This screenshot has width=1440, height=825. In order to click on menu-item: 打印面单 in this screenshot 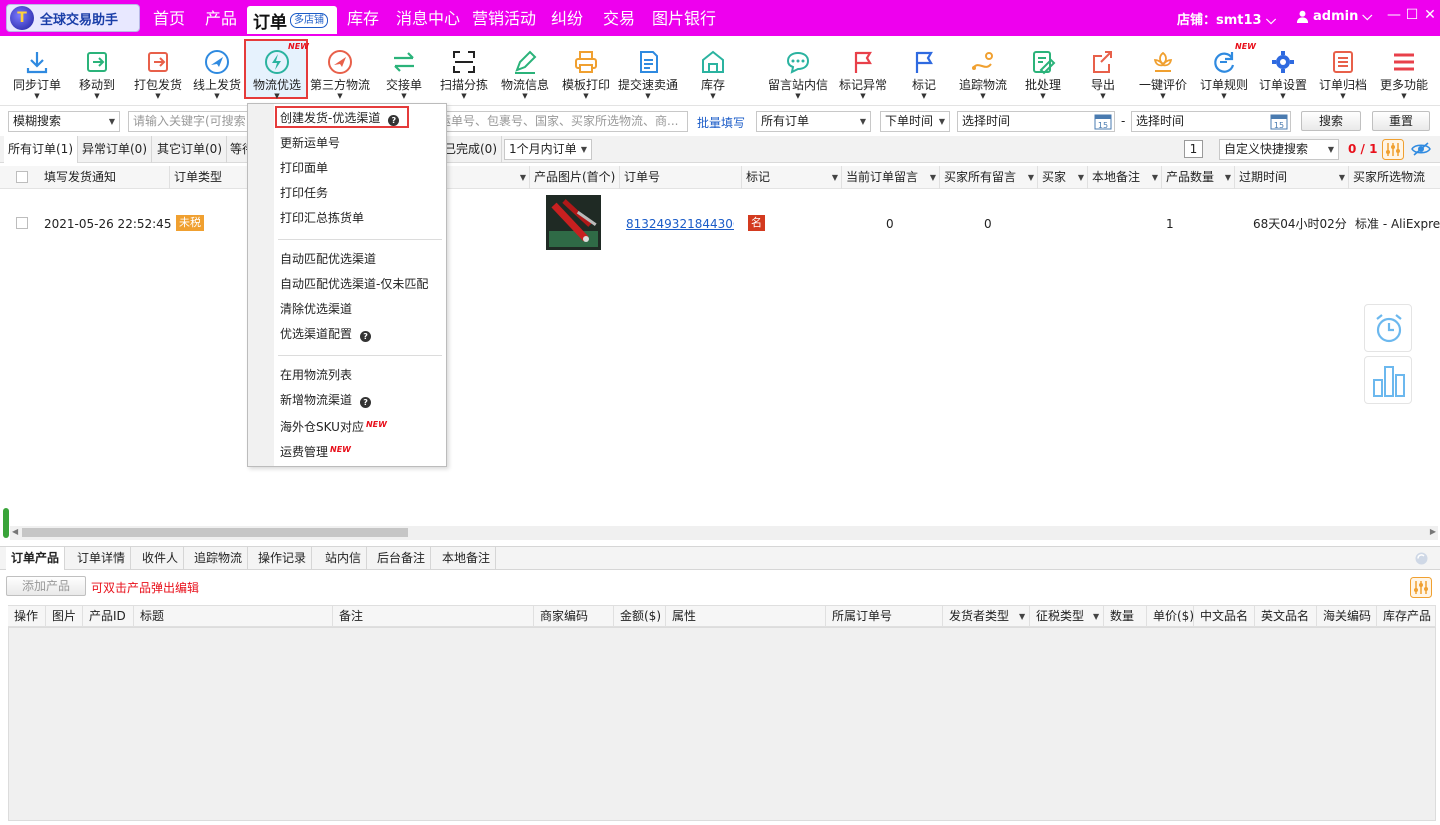, I will do `click(304, 168)`.